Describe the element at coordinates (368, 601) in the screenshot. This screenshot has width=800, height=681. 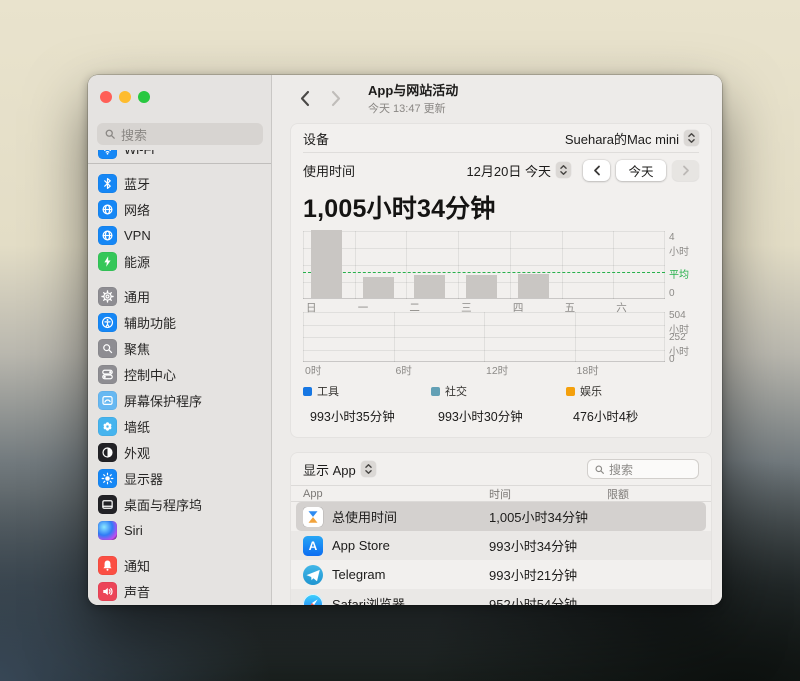
I see `app-name: Safari浏览器` at that location.